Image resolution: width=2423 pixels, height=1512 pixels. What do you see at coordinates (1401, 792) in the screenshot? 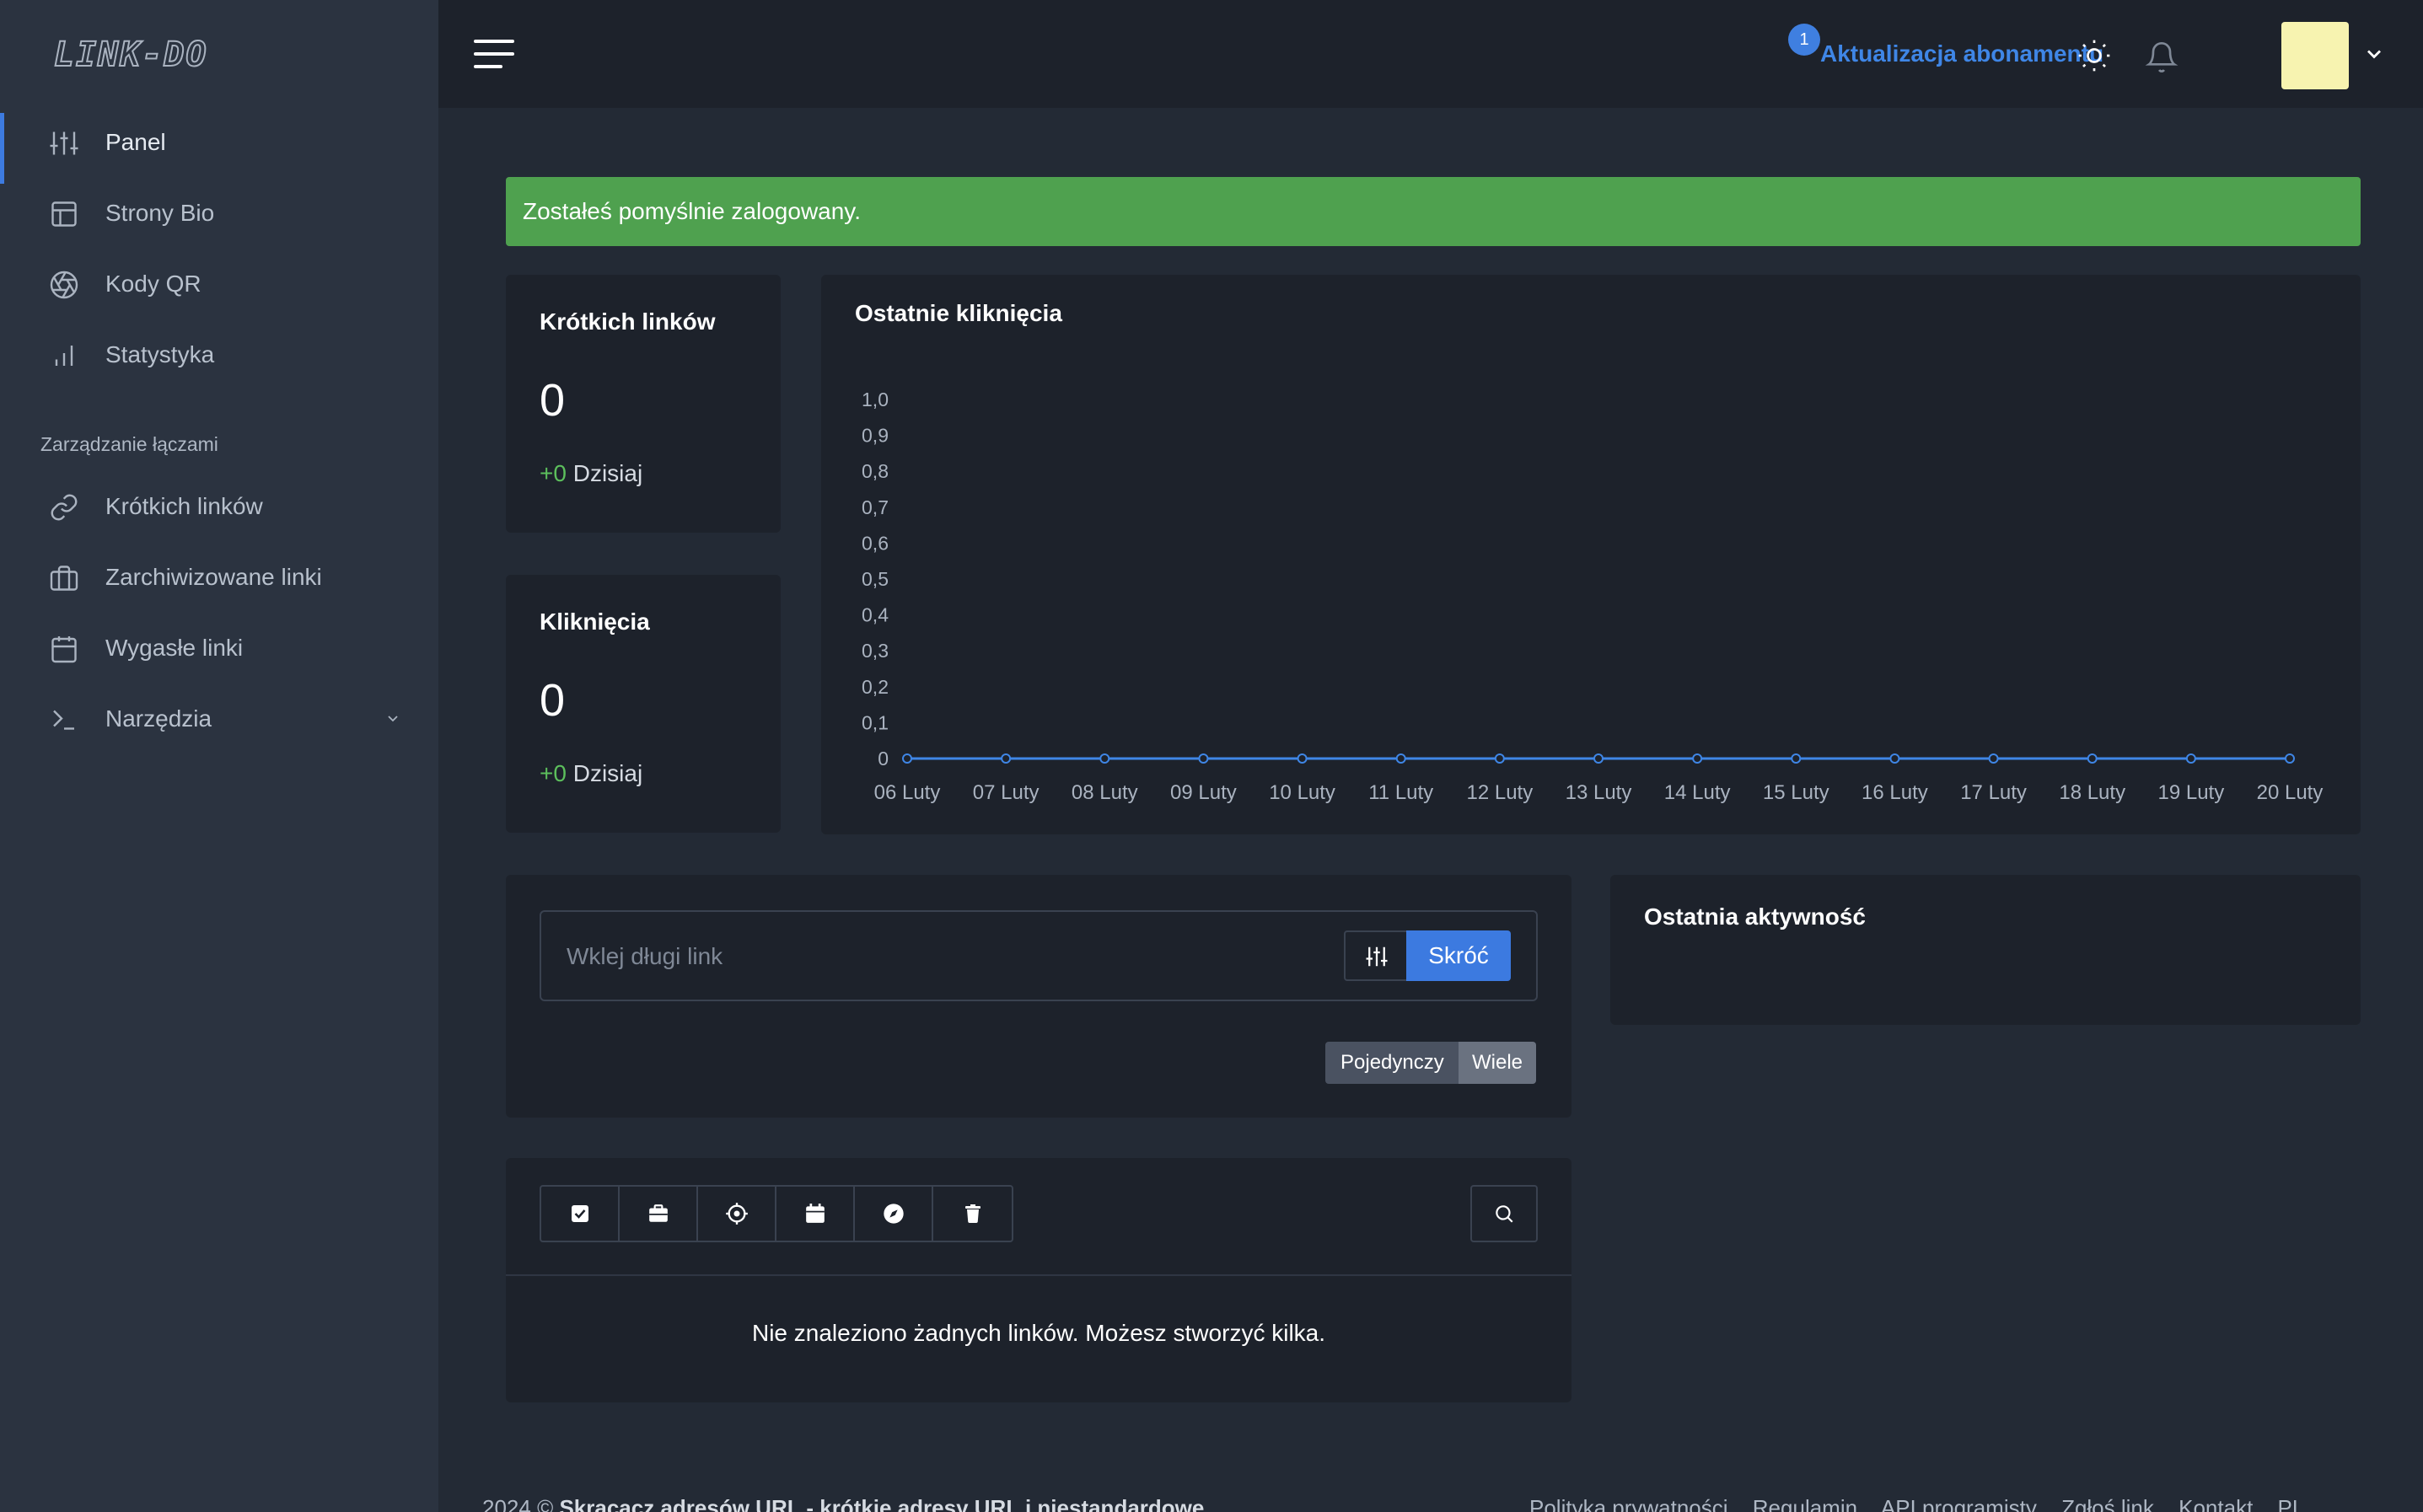
I see `x-tick-label: 11 Luty` at bounding box center [1401, 792].